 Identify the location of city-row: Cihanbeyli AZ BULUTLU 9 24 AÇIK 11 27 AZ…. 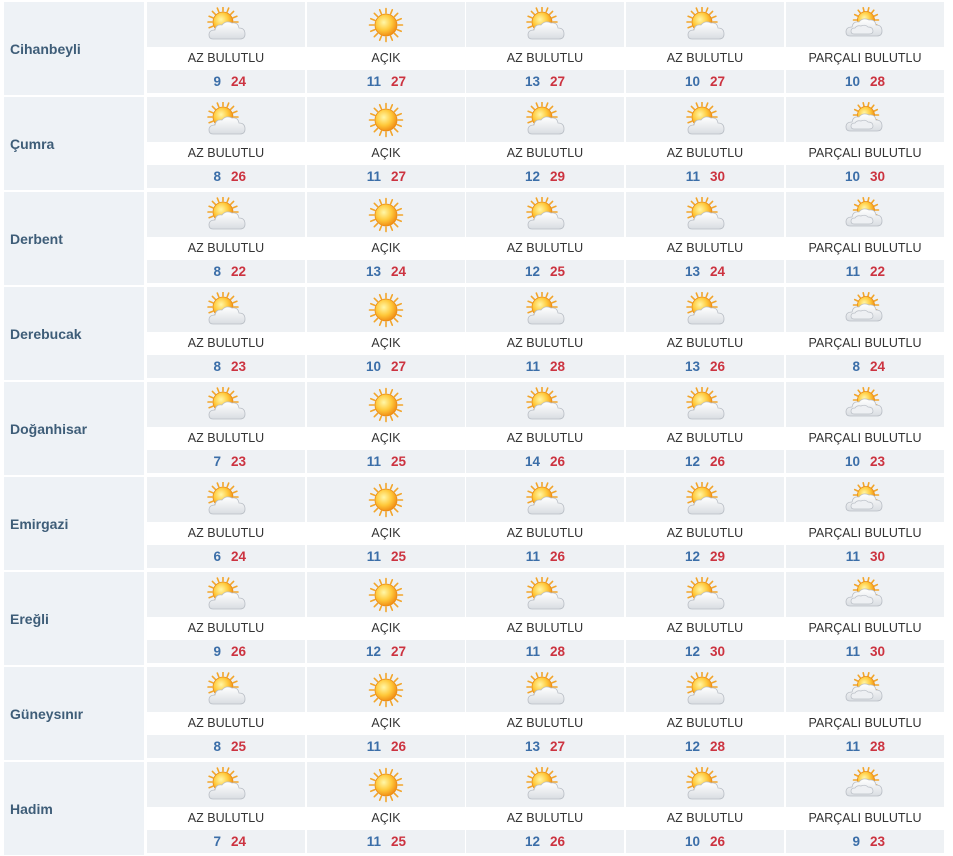
(472, 48).